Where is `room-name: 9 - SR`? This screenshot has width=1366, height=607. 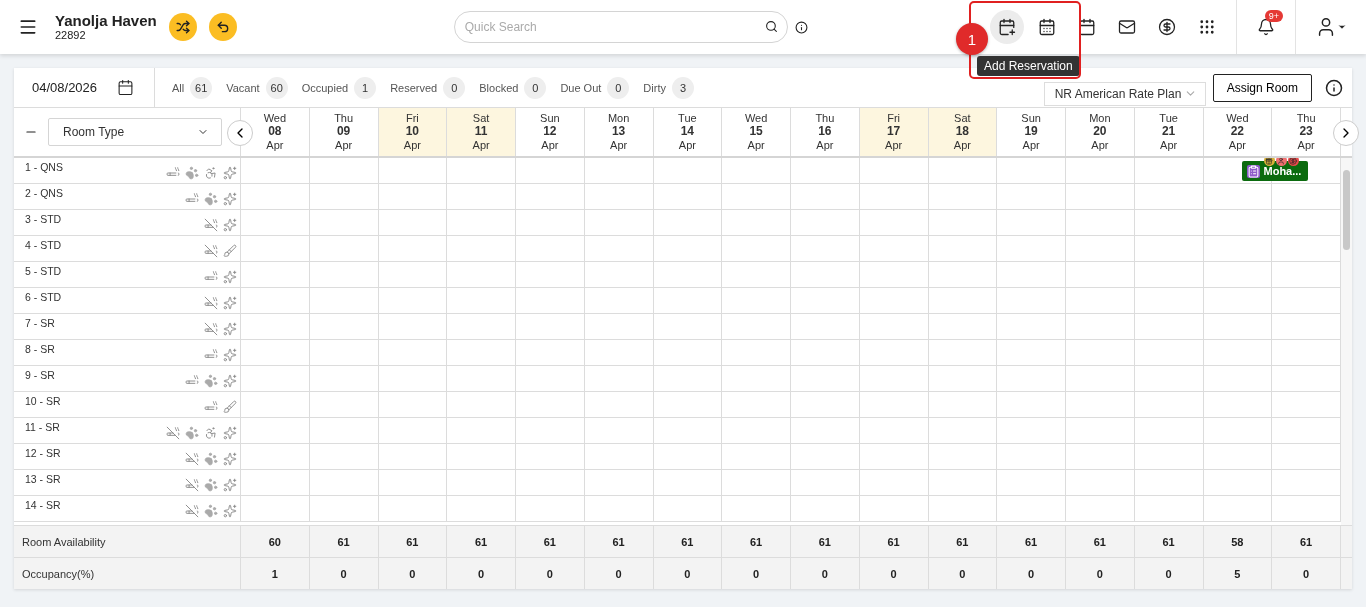
room-name: 9 - SR is located at coordinates (40, 376).